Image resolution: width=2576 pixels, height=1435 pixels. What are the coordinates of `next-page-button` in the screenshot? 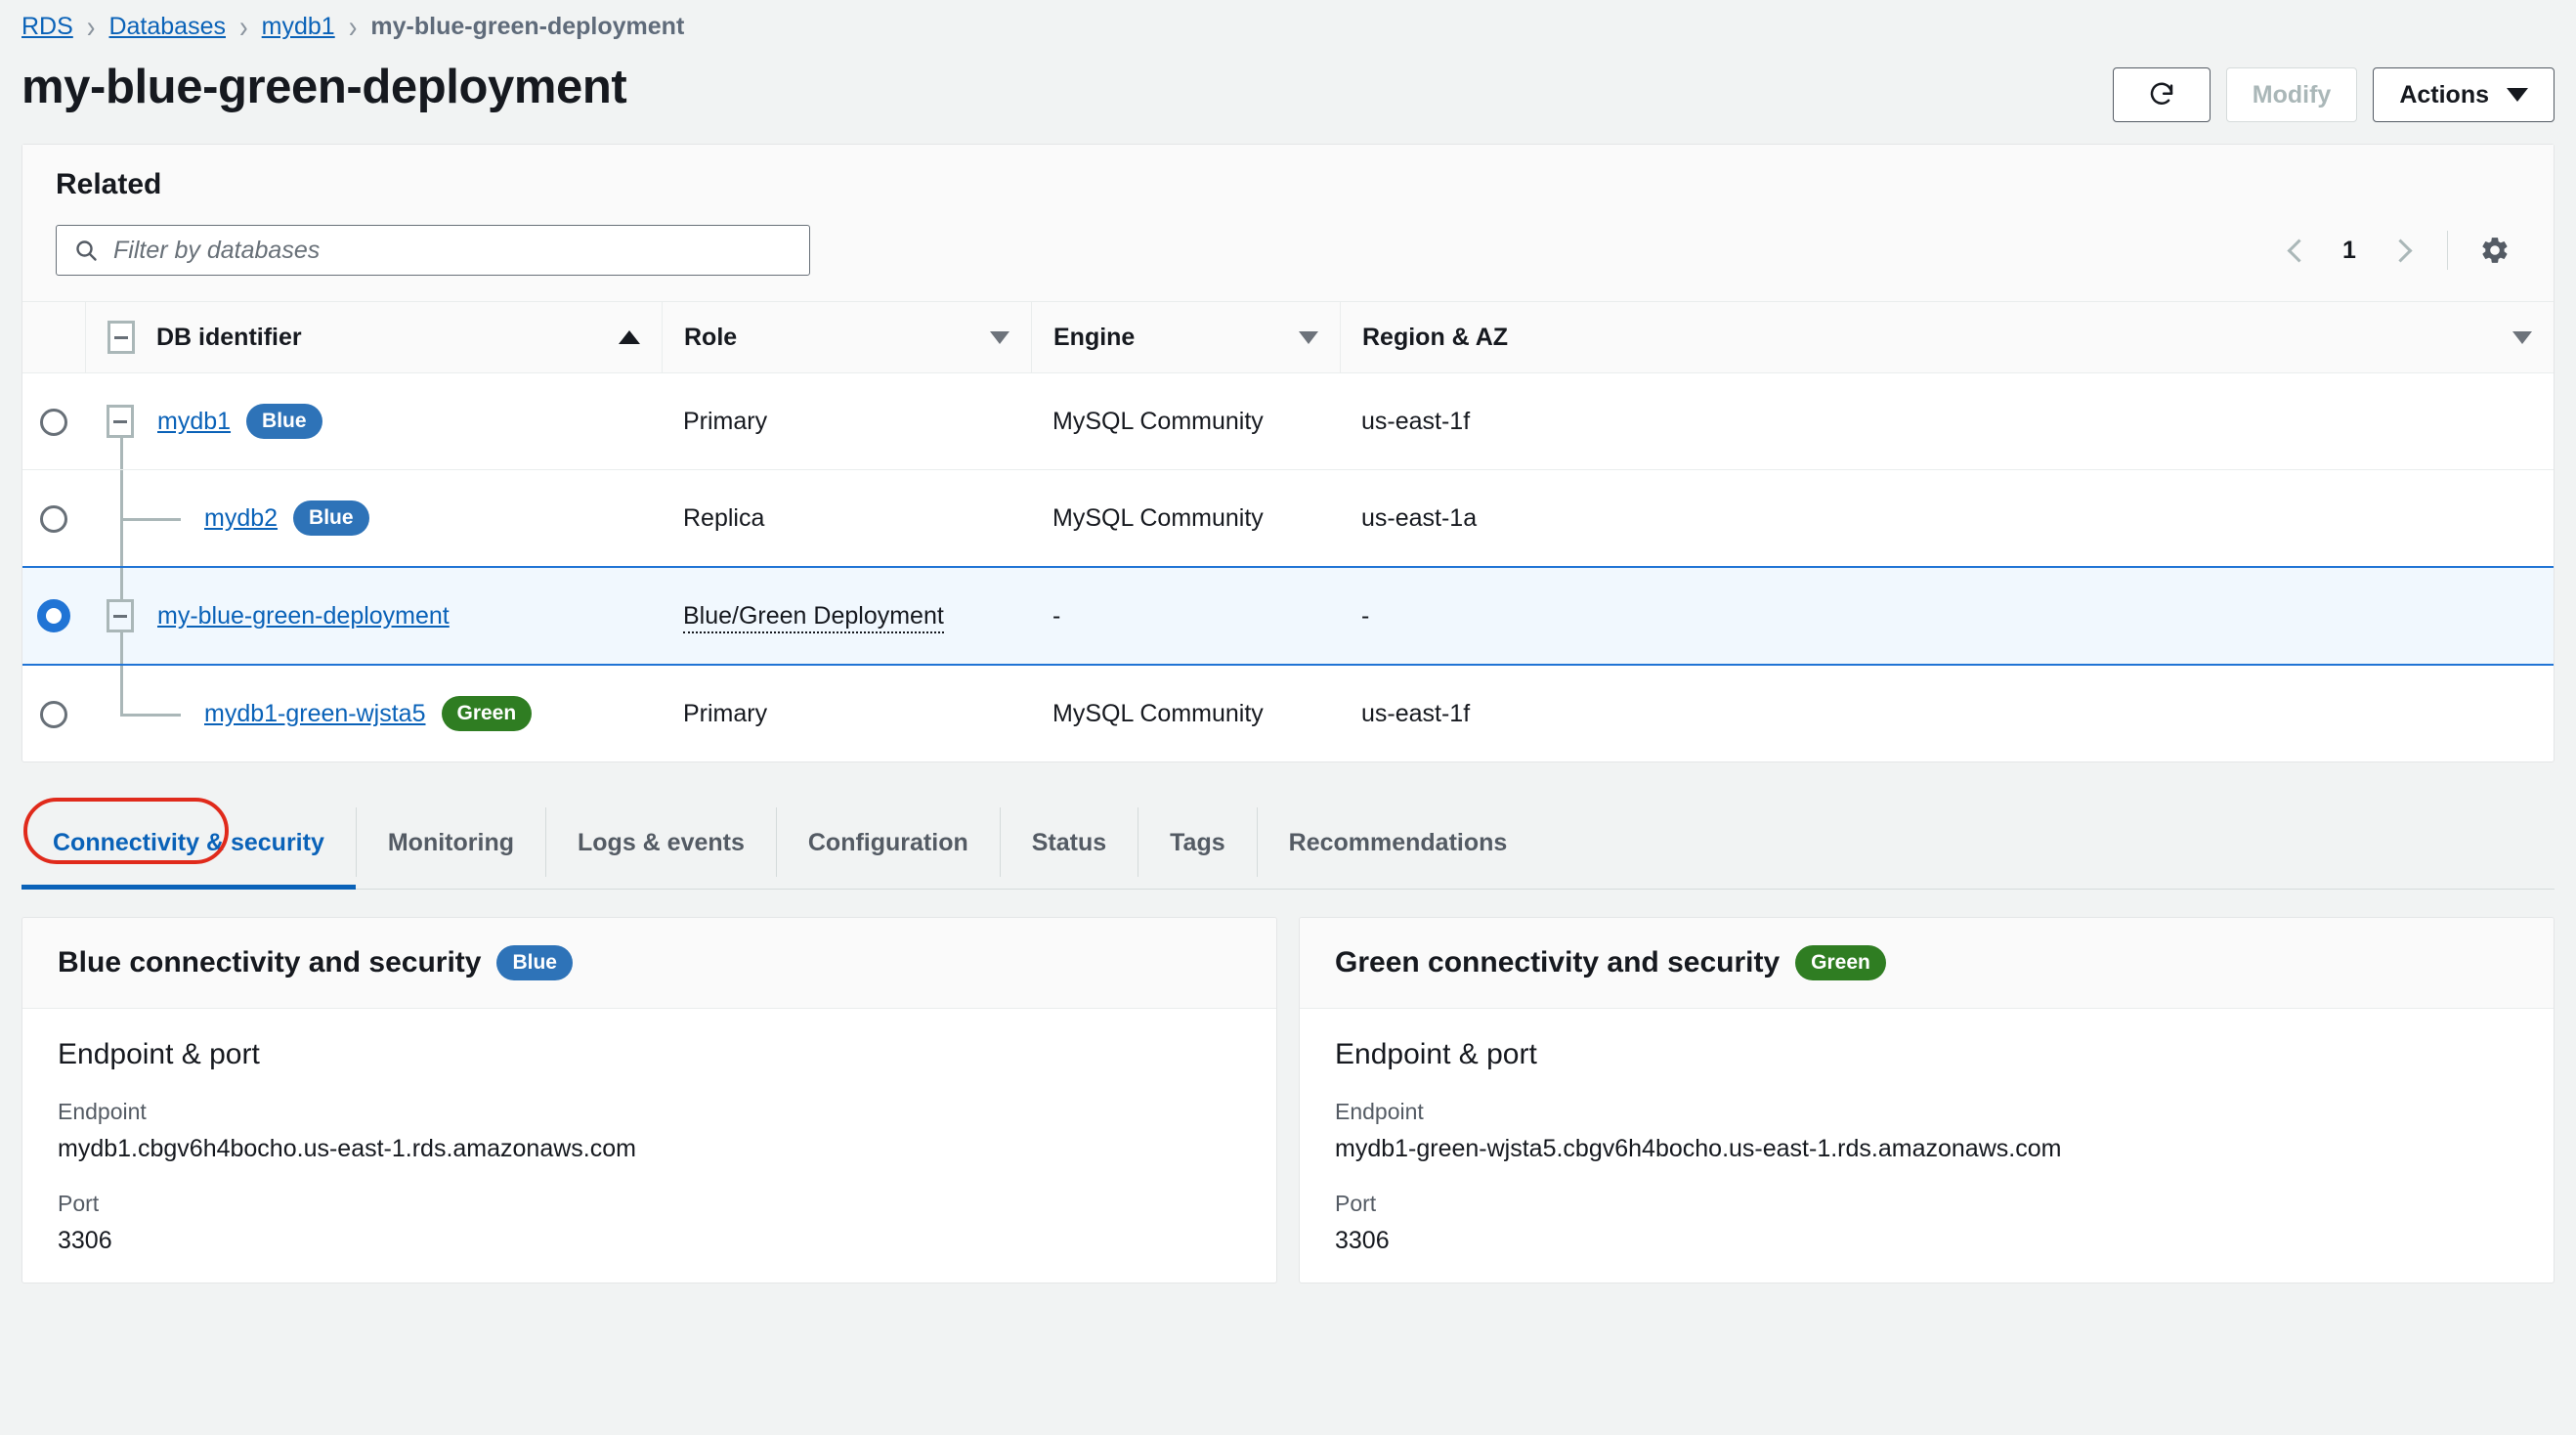 It's located at (2401, 251).